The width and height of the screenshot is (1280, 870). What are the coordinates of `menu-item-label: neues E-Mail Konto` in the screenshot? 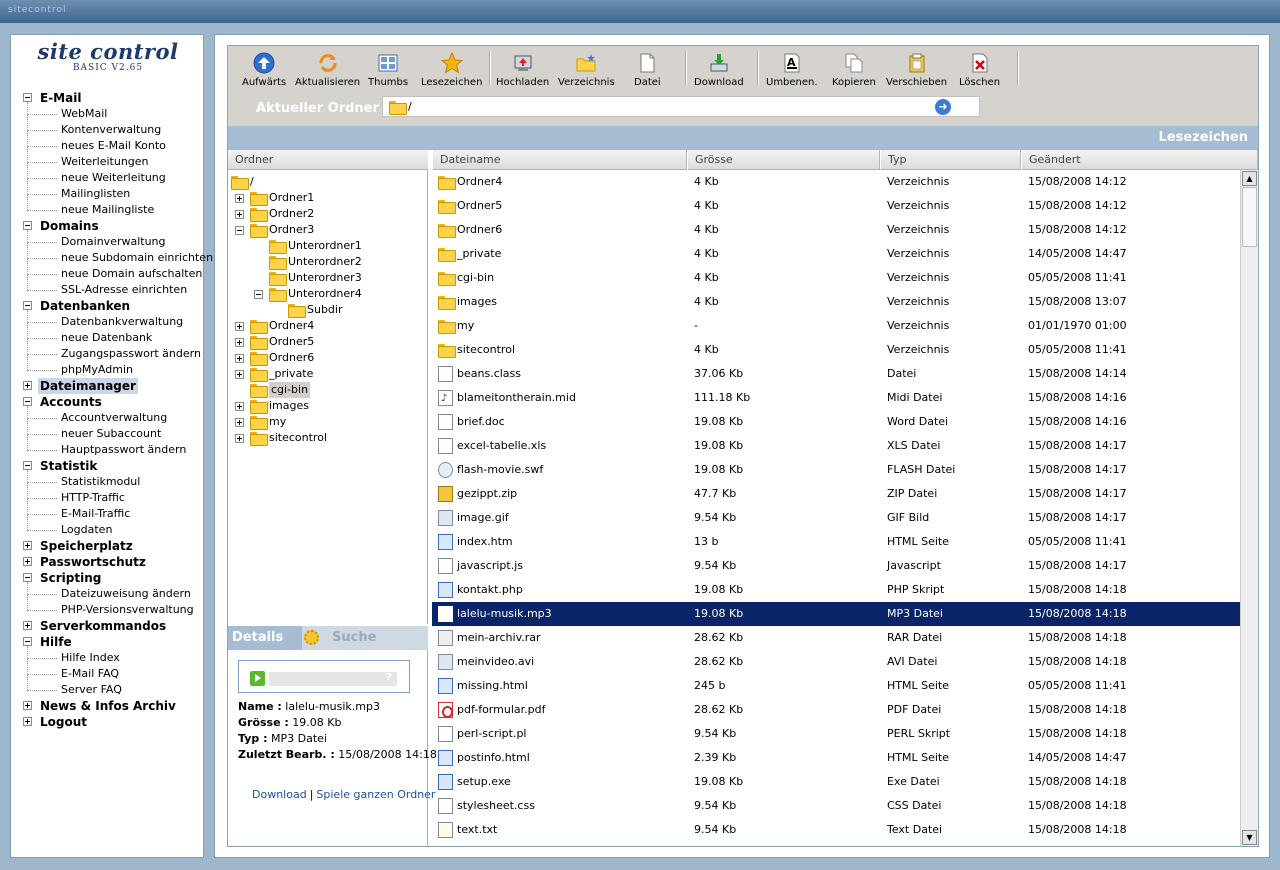 It's located at (113, 146).